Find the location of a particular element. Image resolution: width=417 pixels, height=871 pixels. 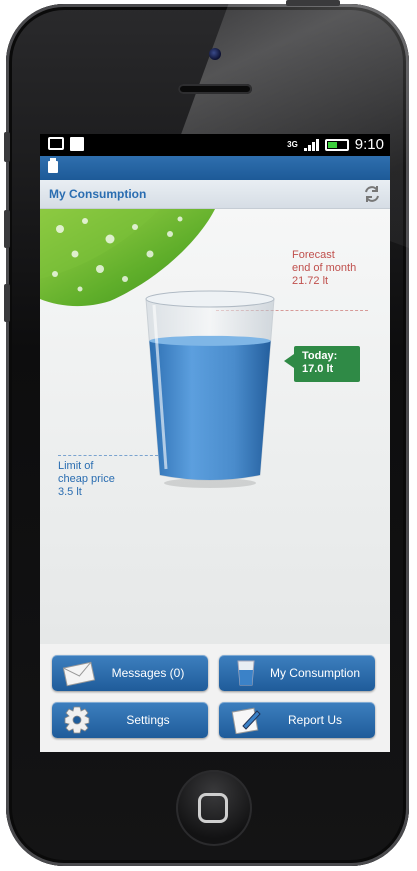

my-consumption-button: My Consumption is located at coordinates (297, 673).